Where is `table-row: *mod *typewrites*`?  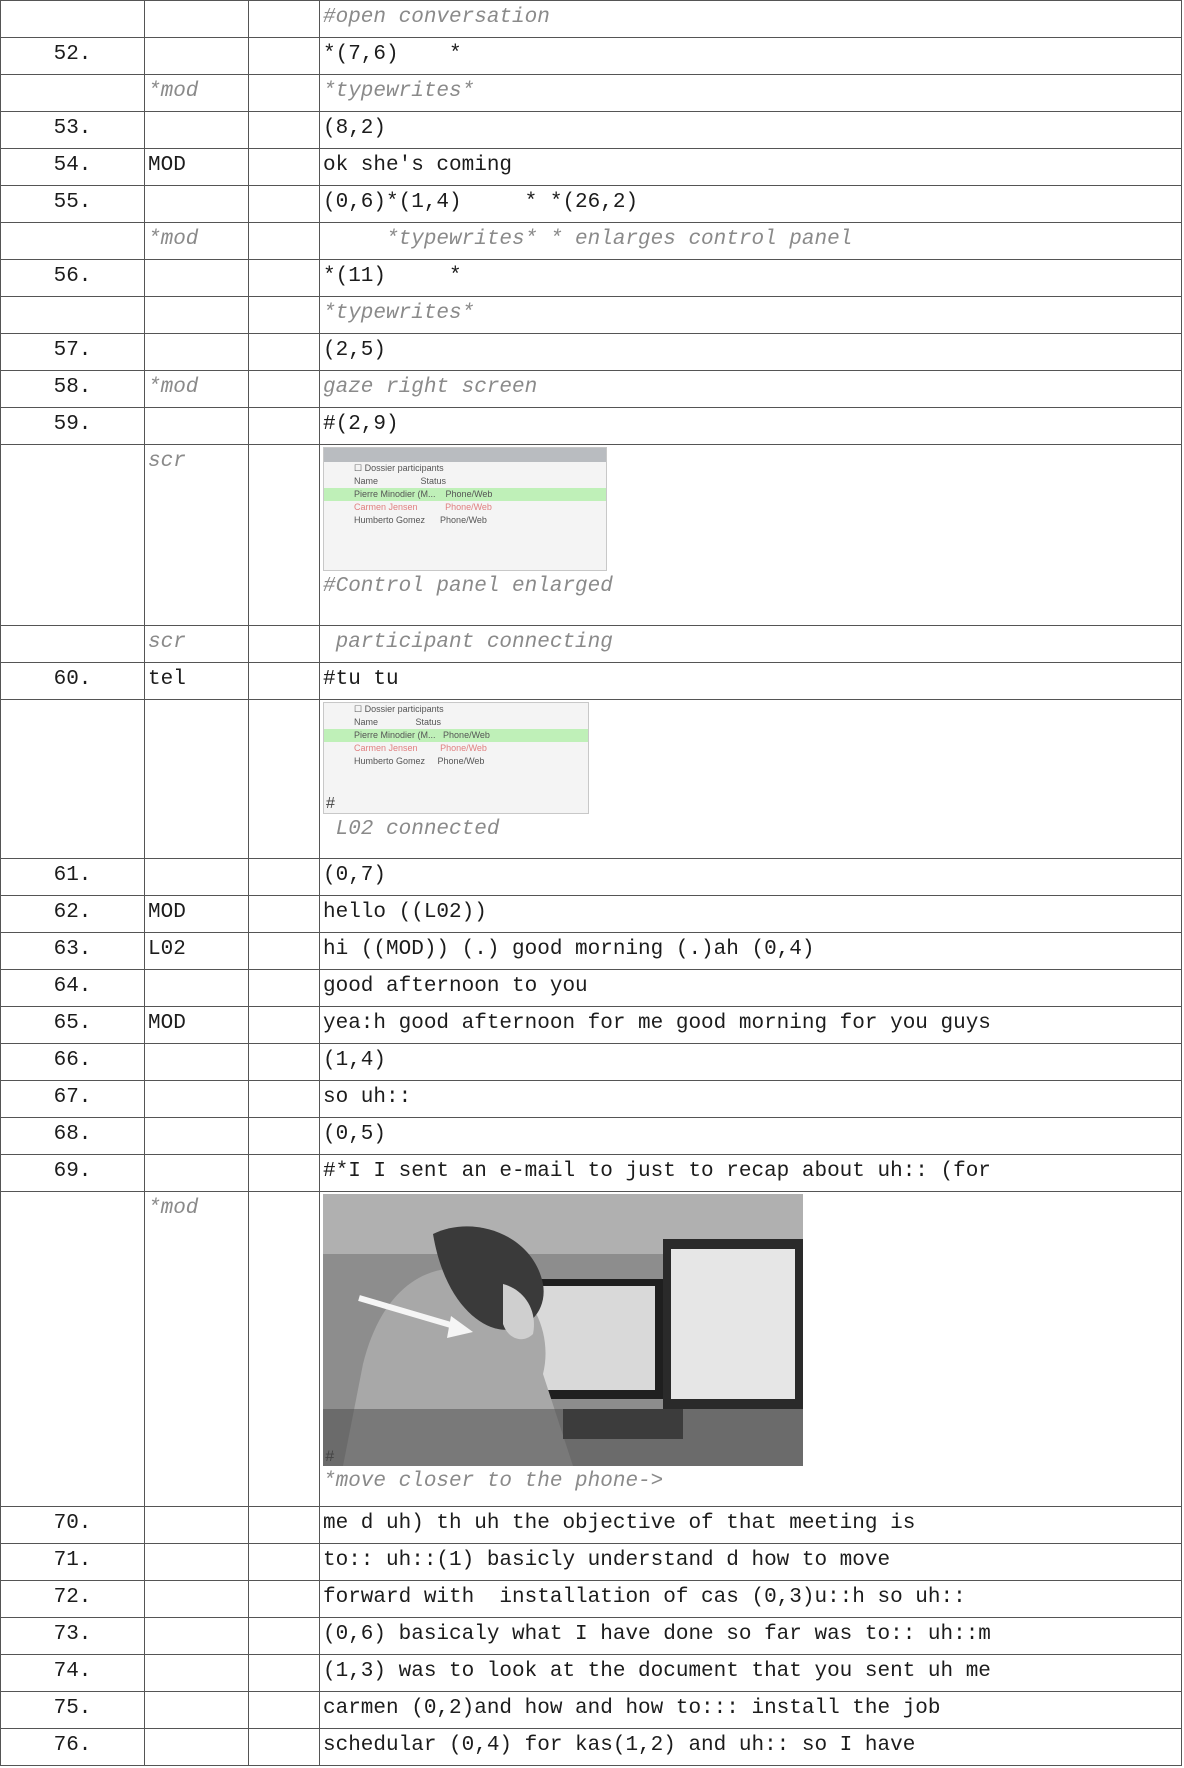 table-row: *mod *typewrites* is located at coordinates (591, 93).